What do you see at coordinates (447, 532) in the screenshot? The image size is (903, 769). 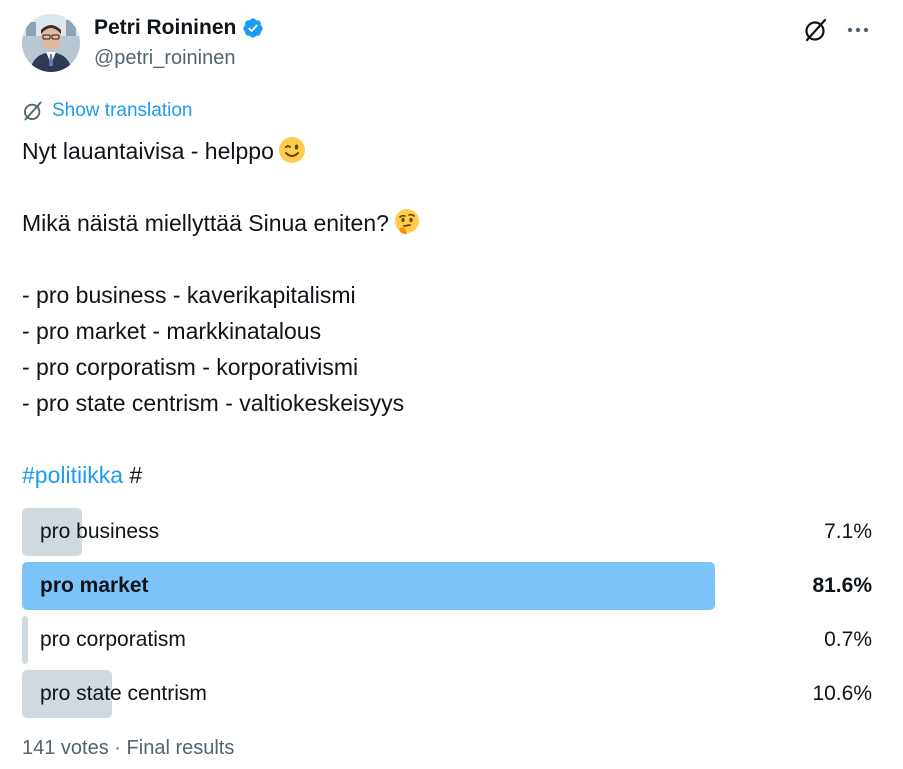 I see `poll-option: pro business 7.1%` at bounding box center [447, 532].